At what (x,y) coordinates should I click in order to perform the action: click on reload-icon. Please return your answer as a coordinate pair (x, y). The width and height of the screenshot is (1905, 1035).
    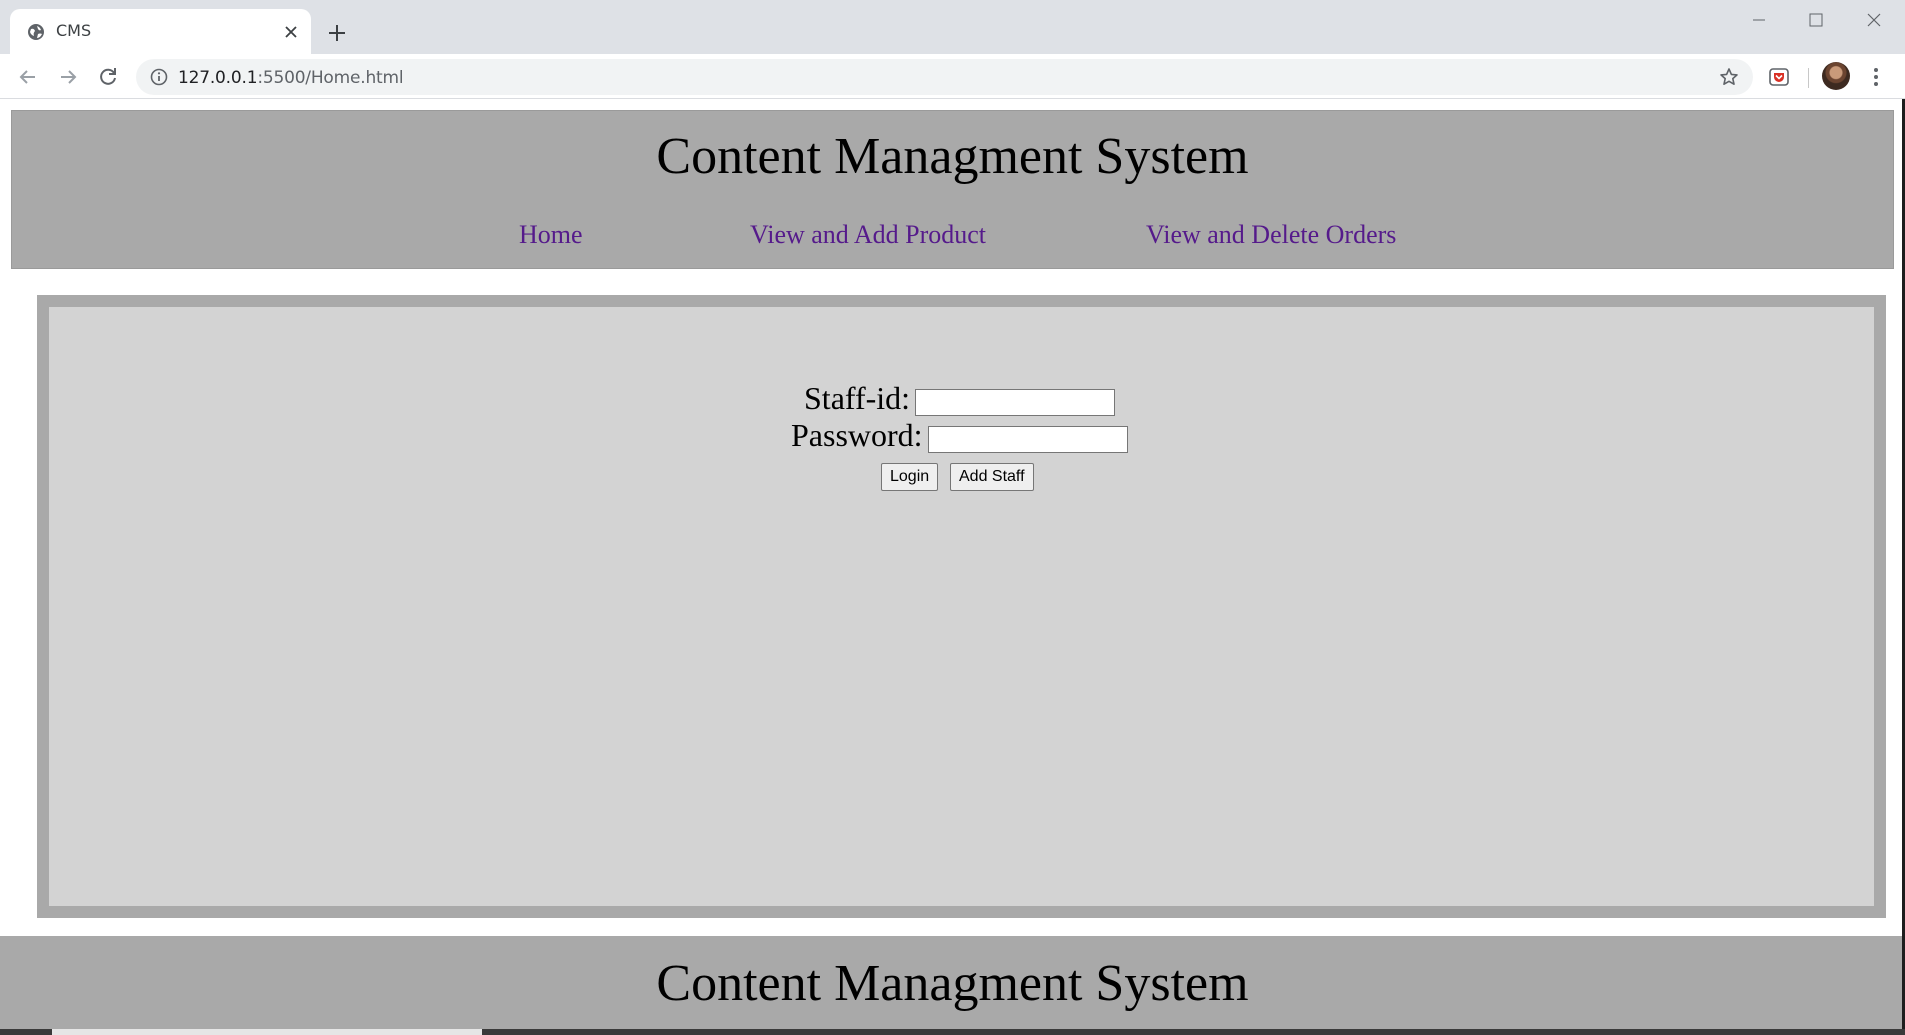
    Looking at the image, I should click on (108, 77).